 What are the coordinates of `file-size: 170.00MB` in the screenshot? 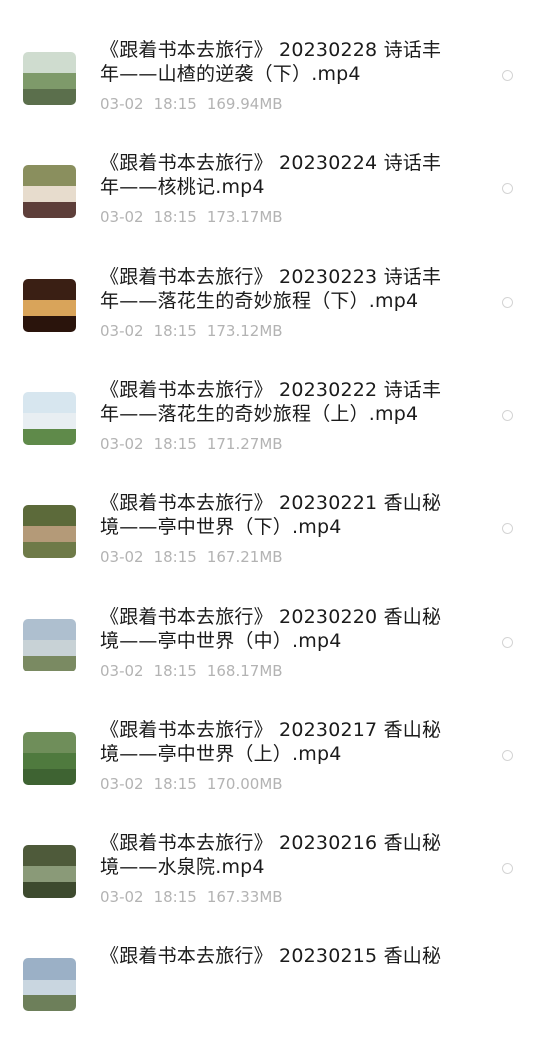 It's located at (244, 783).